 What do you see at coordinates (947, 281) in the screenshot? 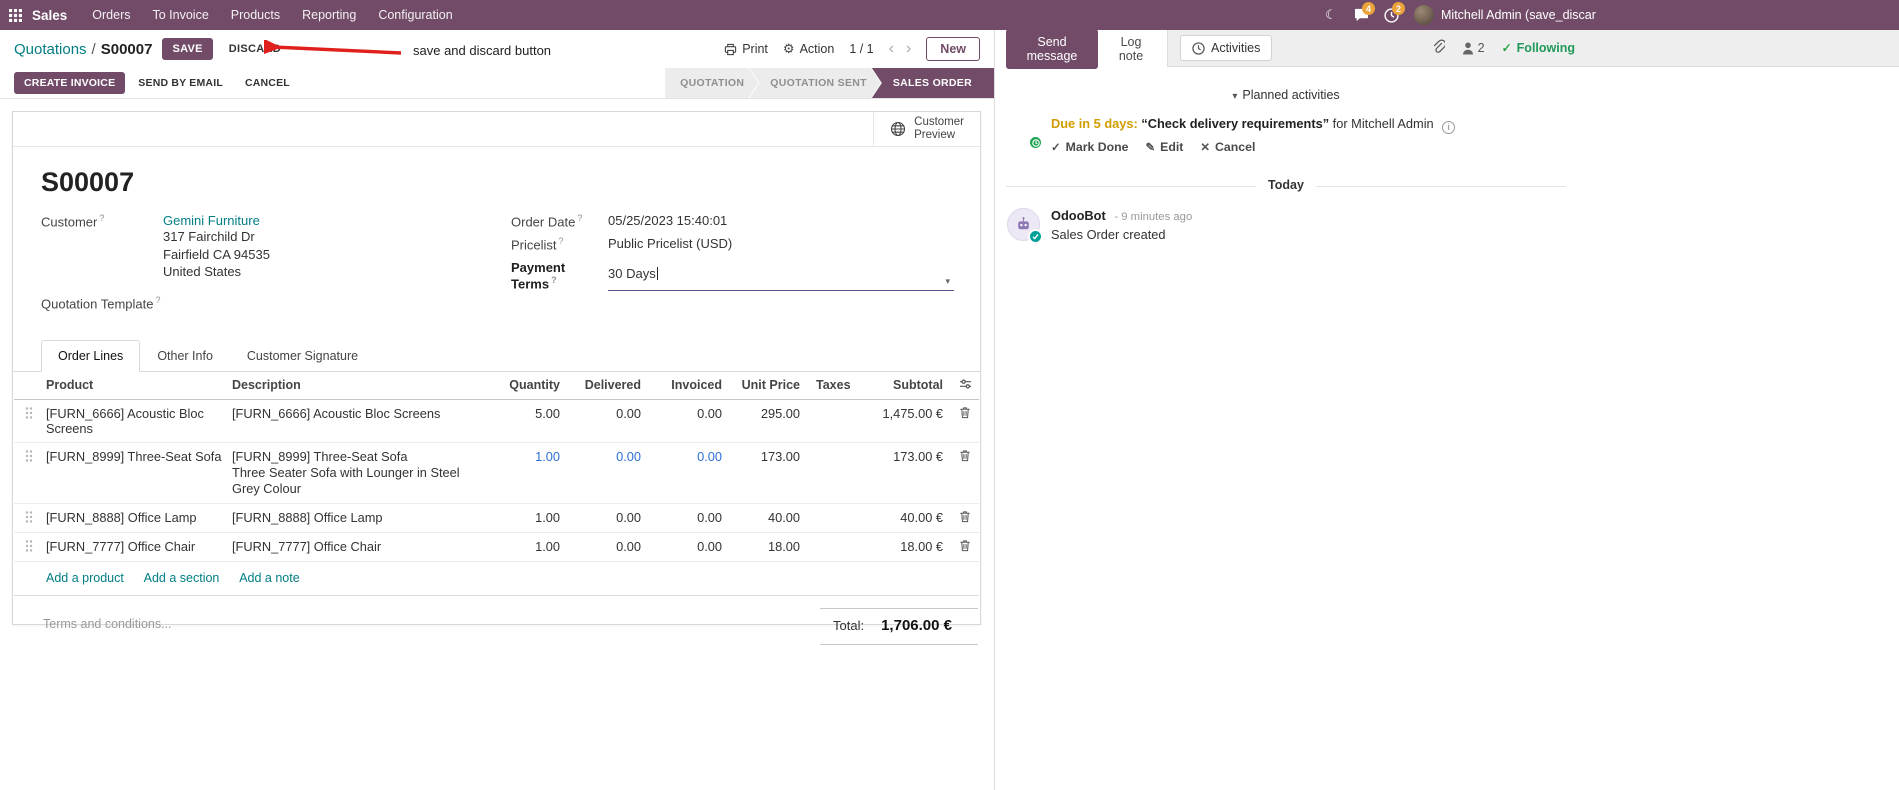
I see `dropdown-caret-icon: ▾` at bounding box center [947, 281].